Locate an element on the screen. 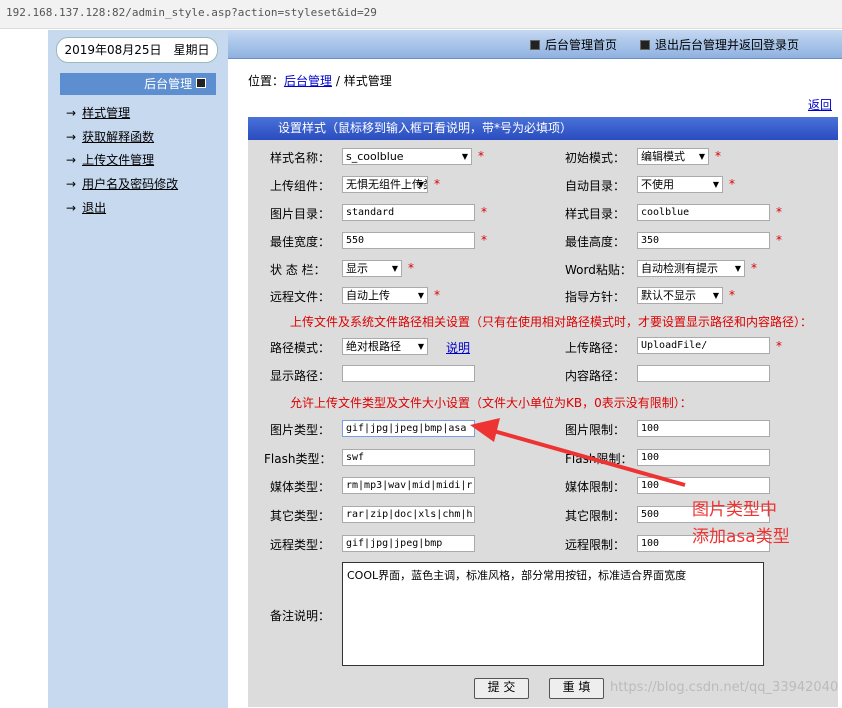 The width and height of the screenshot is (842, 708). type-input: gif|jpg|jpeg|bmp|asa is located at coordinates (408, 428).